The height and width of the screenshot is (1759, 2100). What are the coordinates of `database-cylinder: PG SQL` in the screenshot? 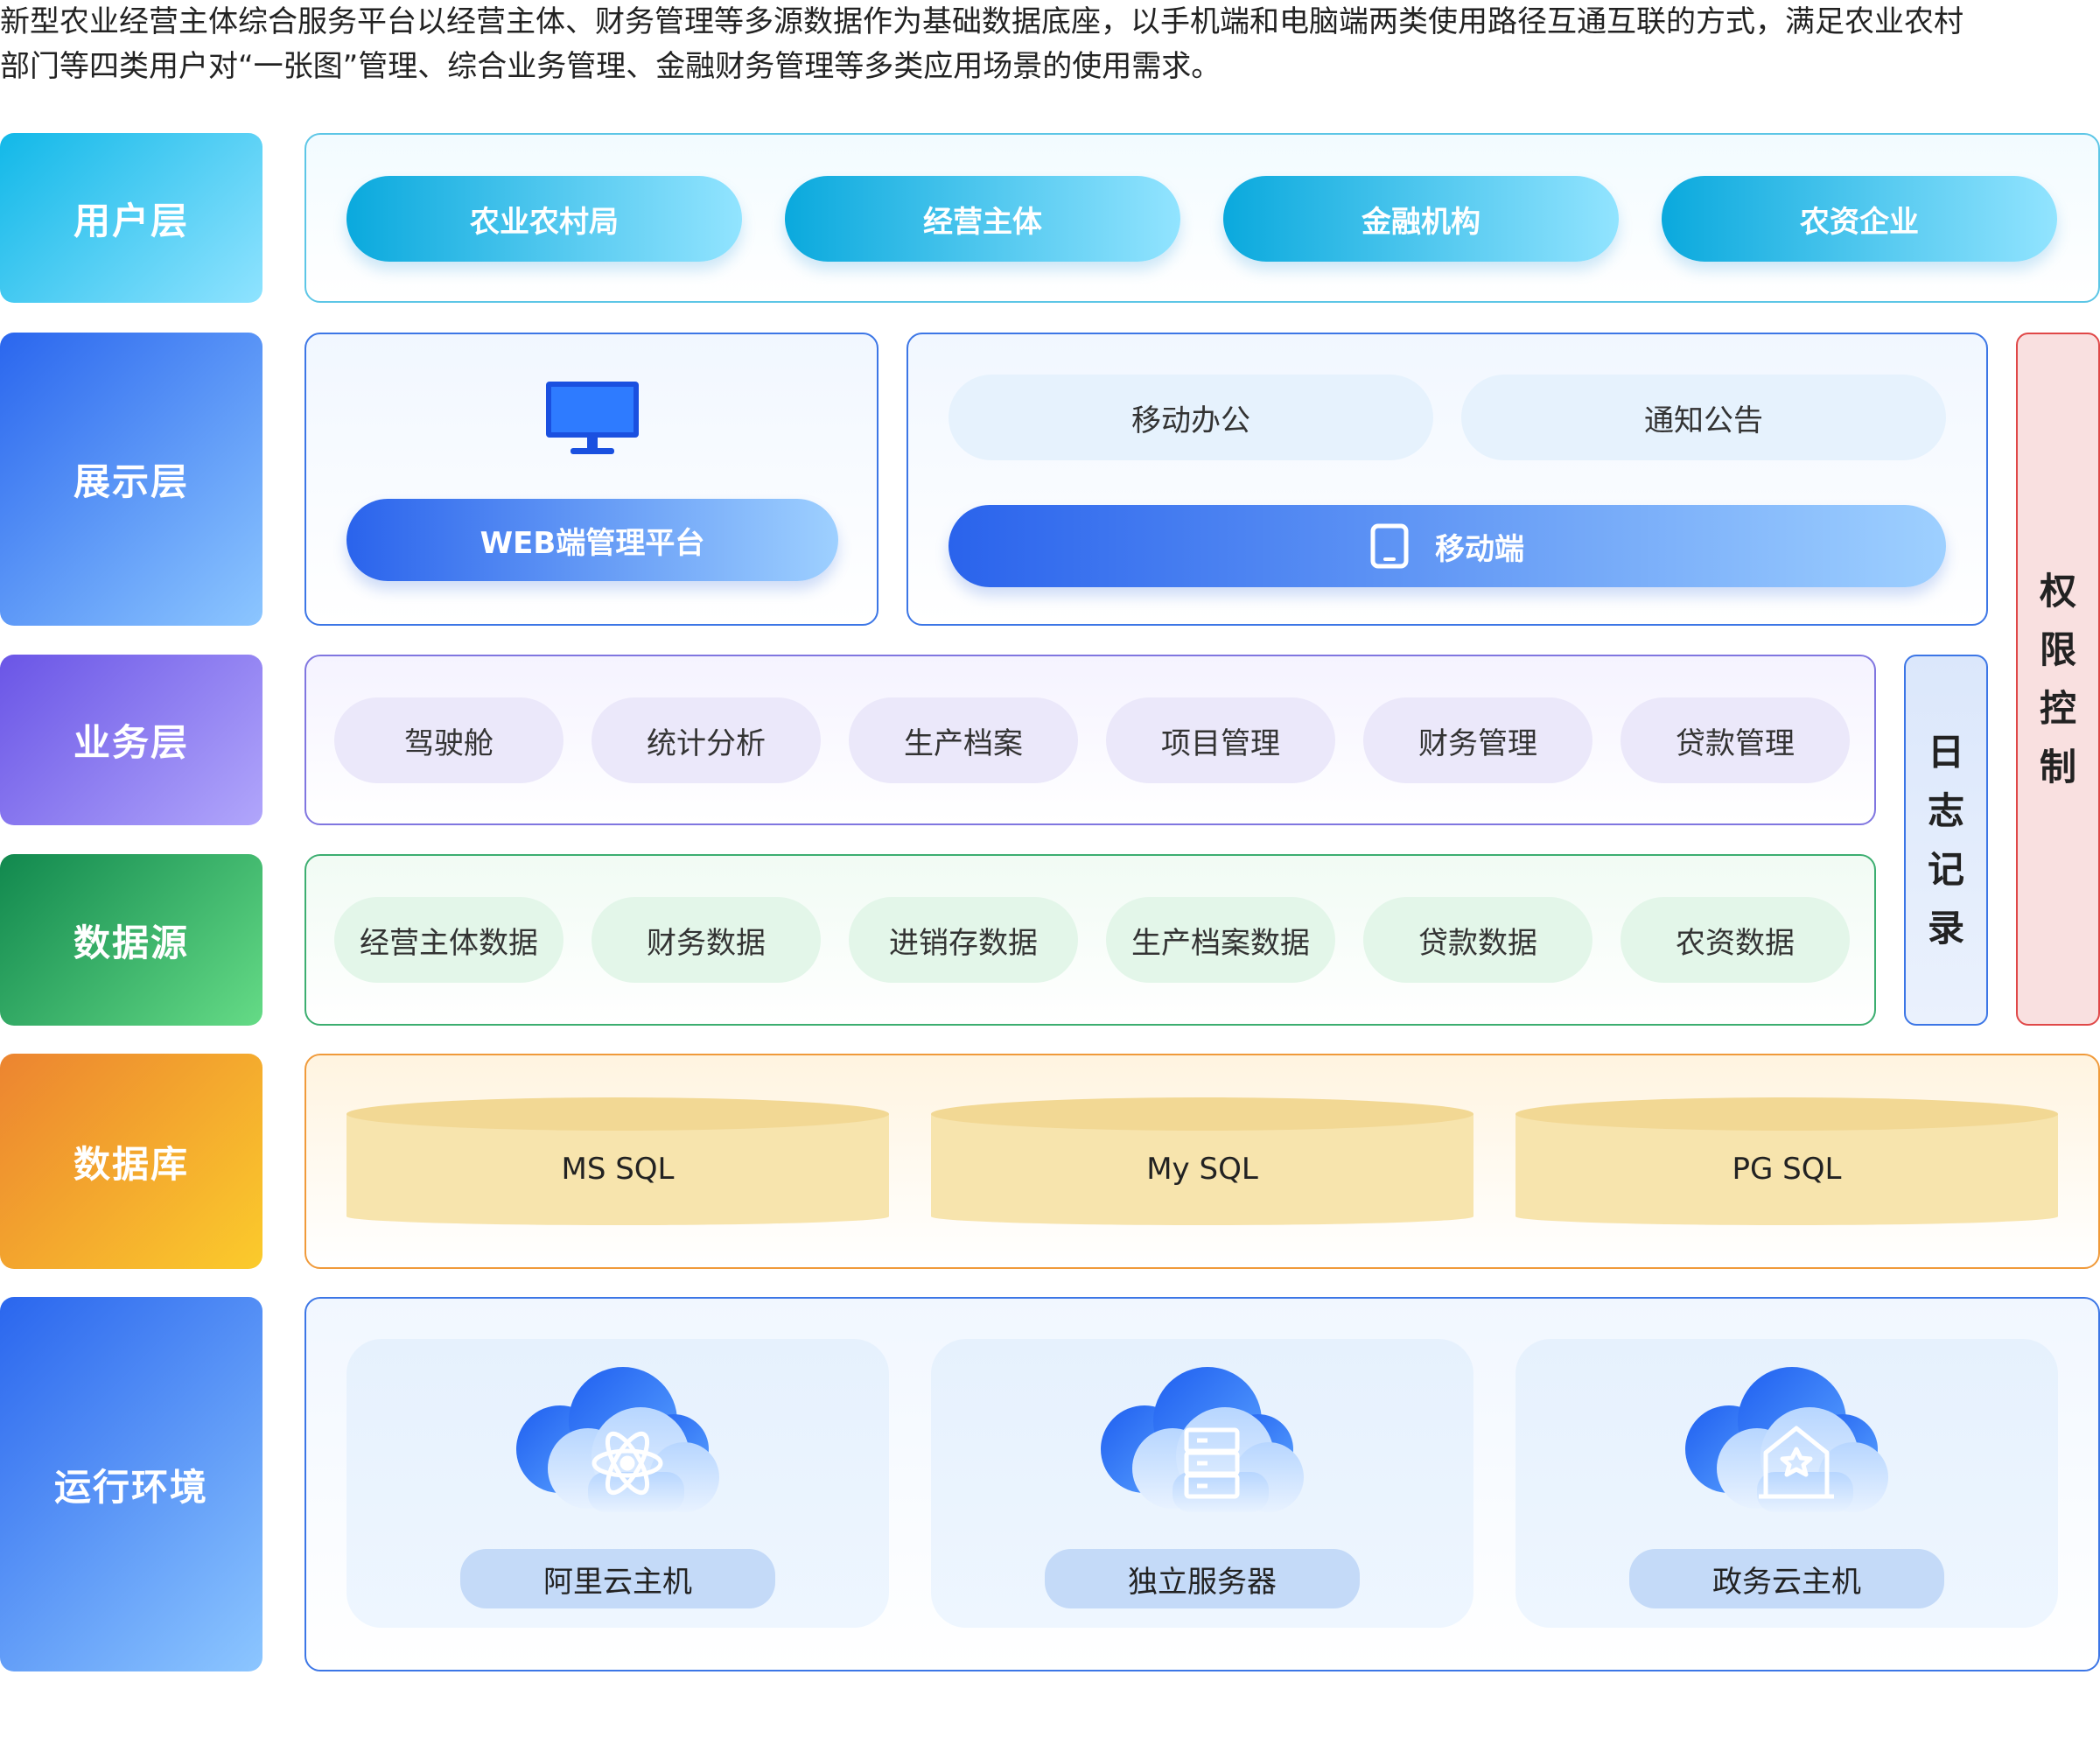 It's located at (1787, 1161).